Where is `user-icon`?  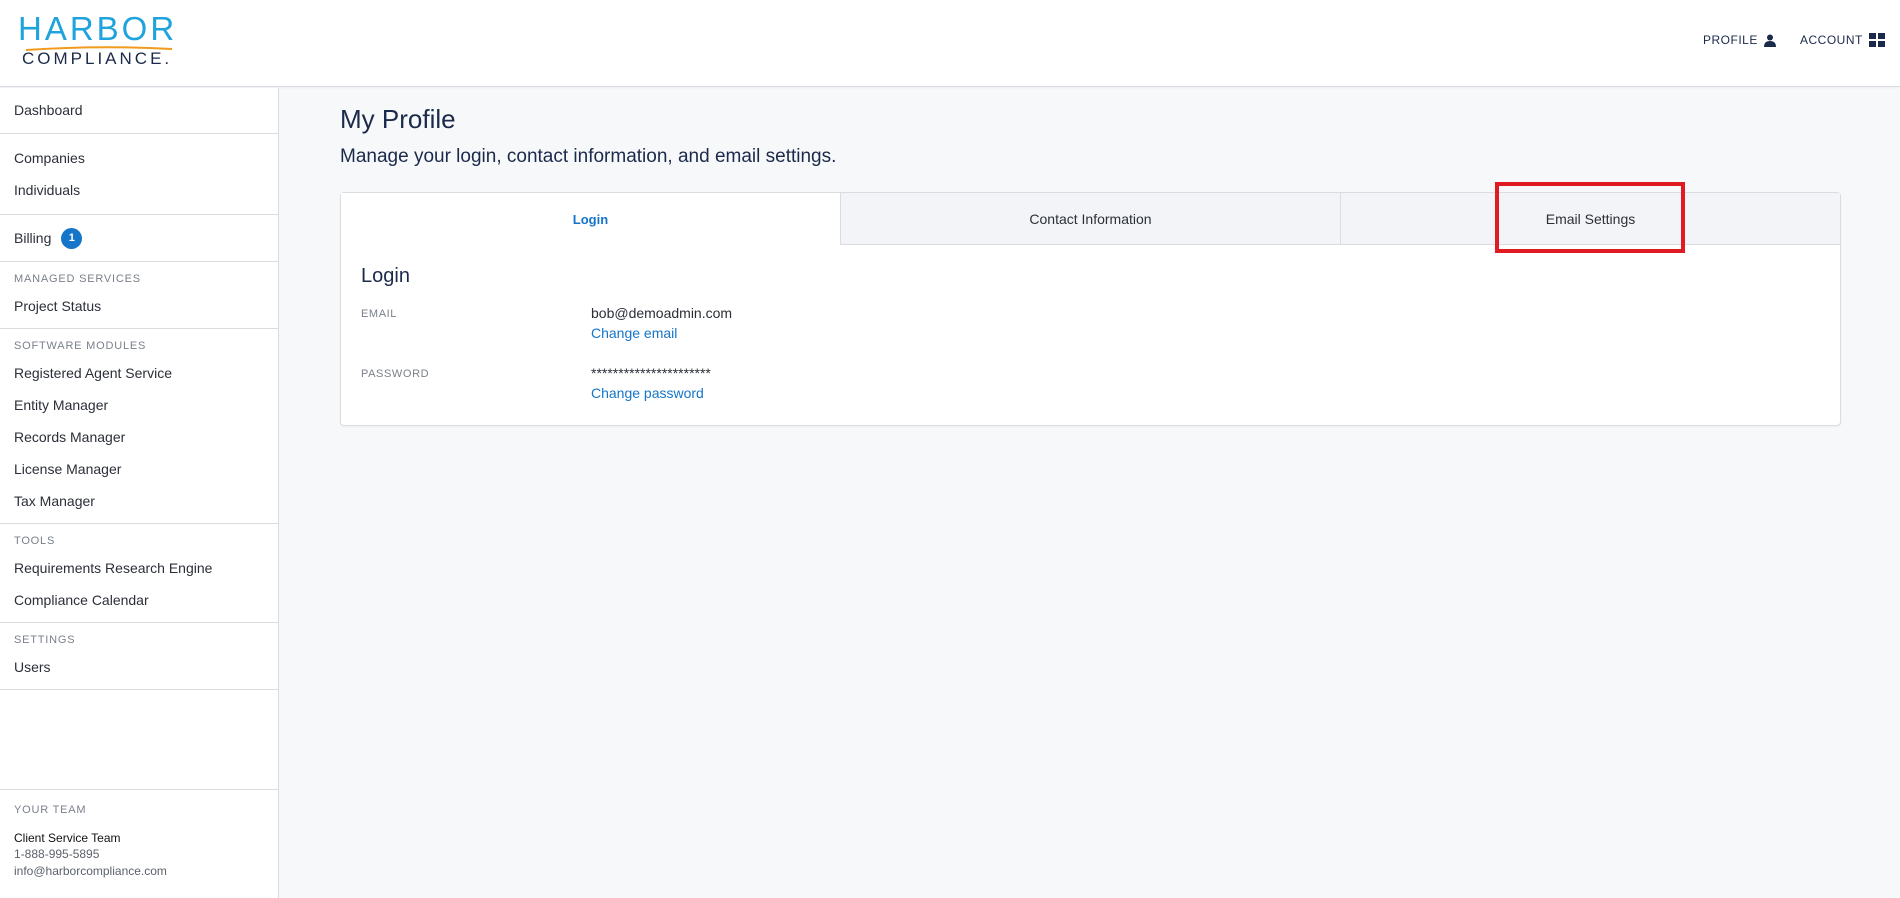 user-icon is located at coordinates (1769, 40).